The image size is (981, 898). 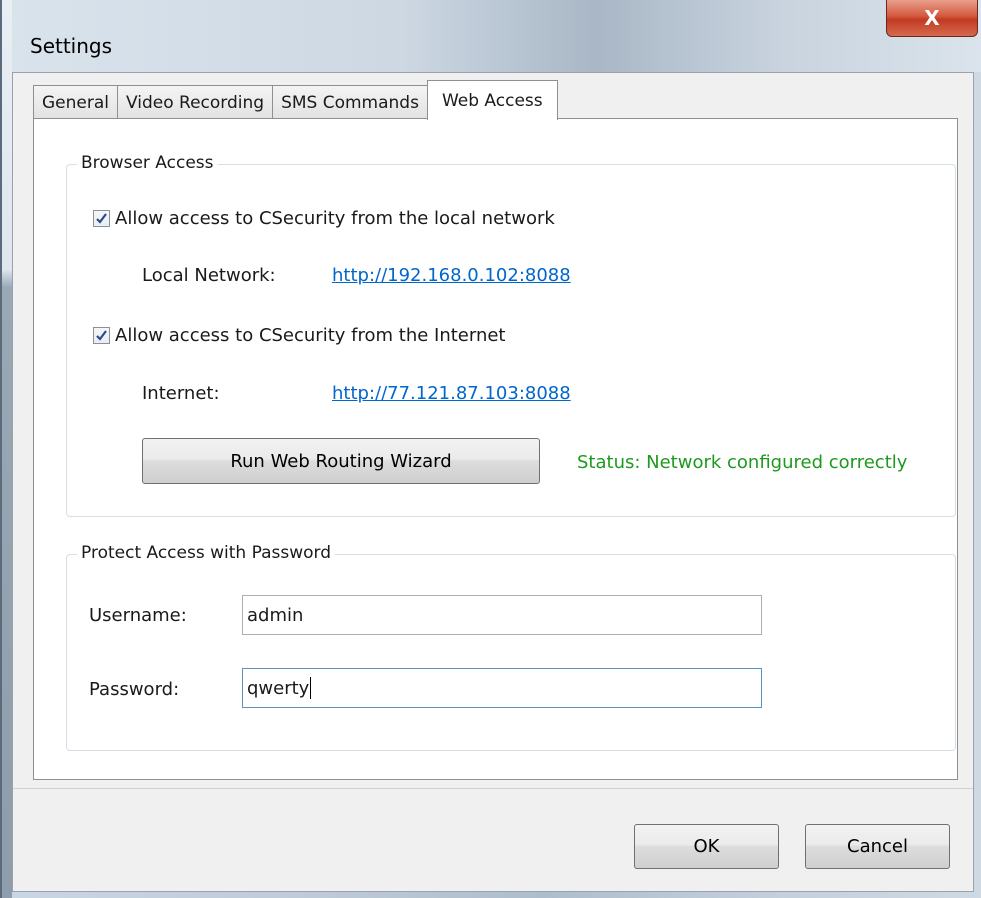 I want to click on username-input: admin, so click(x=502, y=615).